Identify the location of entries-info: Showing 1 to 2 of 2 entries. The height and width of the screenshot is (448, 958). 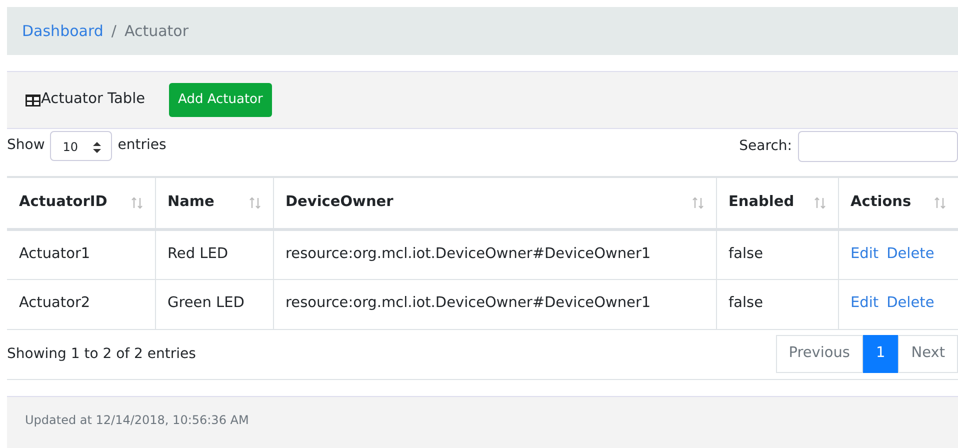
(101, 354).